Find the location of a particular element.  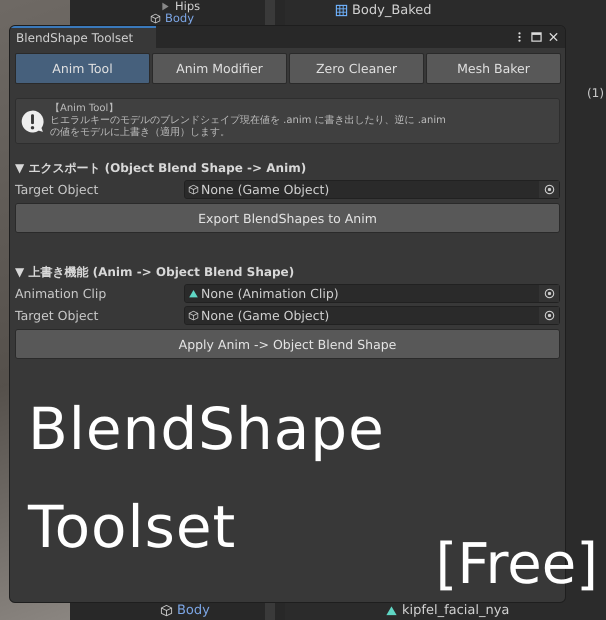

window-tab: BlendShape Toolset is located at coordinates (83, 37).